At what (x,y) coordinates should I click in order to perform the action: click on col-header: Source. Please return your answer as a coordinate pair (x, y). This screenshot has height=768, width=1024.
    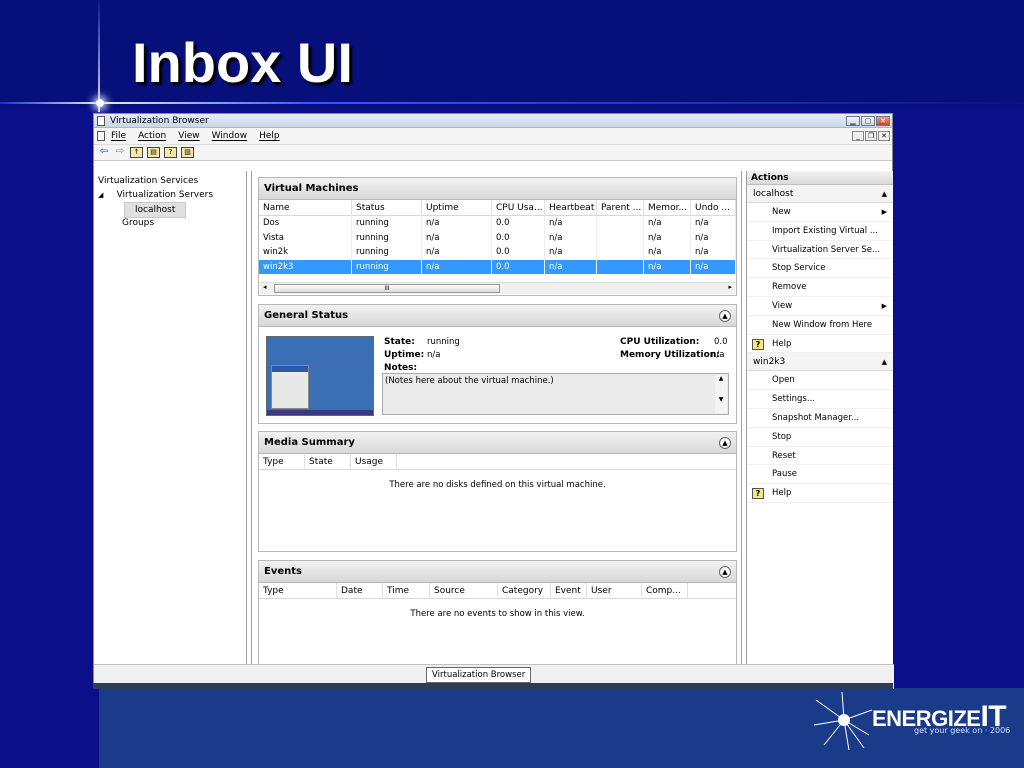
    Looking at the image, I should click on (464, 590).